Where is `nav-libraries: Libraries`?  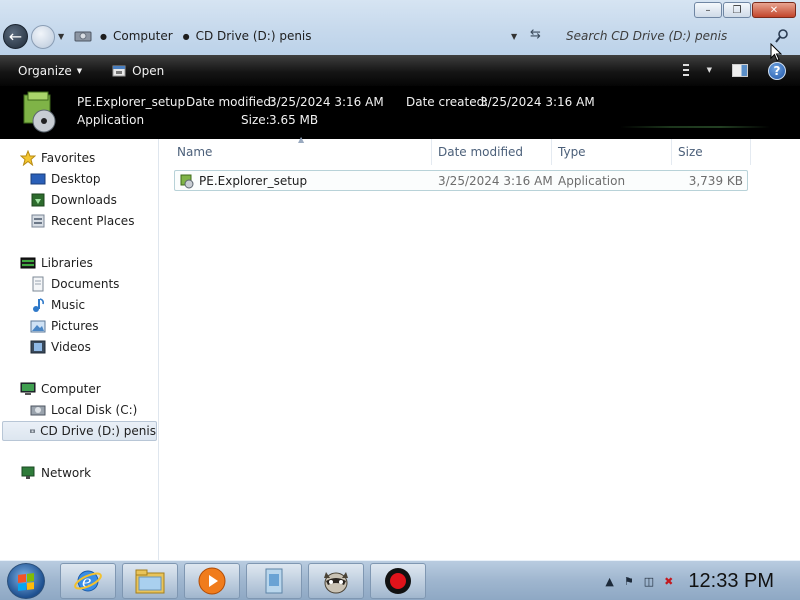 nav-libraries: Libraries is located at coordinates (56, 263).